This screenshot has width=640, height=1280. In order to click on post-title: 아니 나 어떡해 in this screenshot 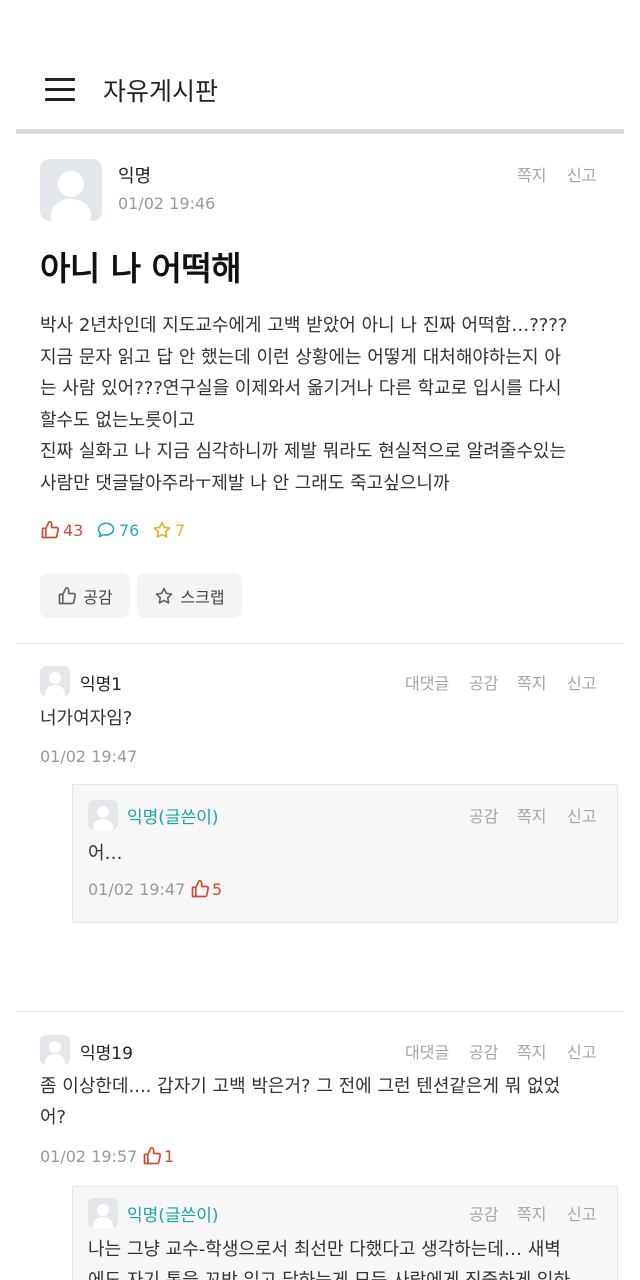, I will do `click(141, 268)`.